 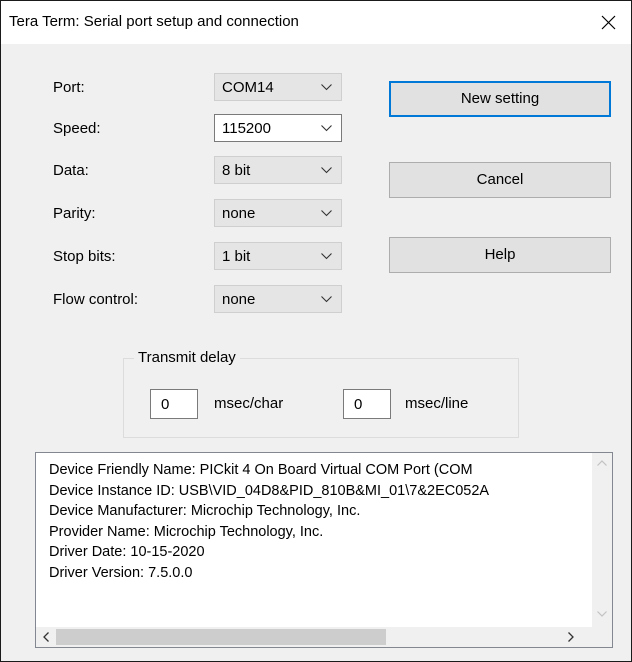 What do you see at coordinates (602, 614) in the screenshot?
I see `scroll-down-icon` at bounding box center [602, 614].